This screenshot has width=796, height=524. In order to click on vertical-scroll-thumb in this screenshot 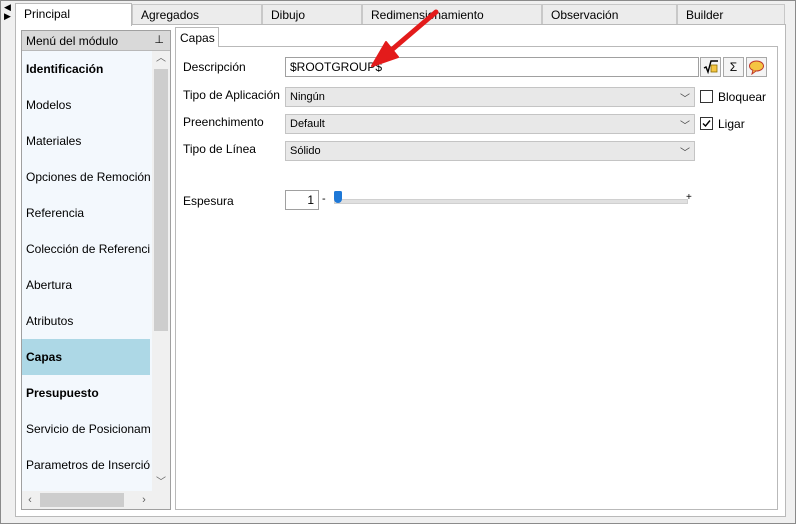, I will do `click(161, 200)`.